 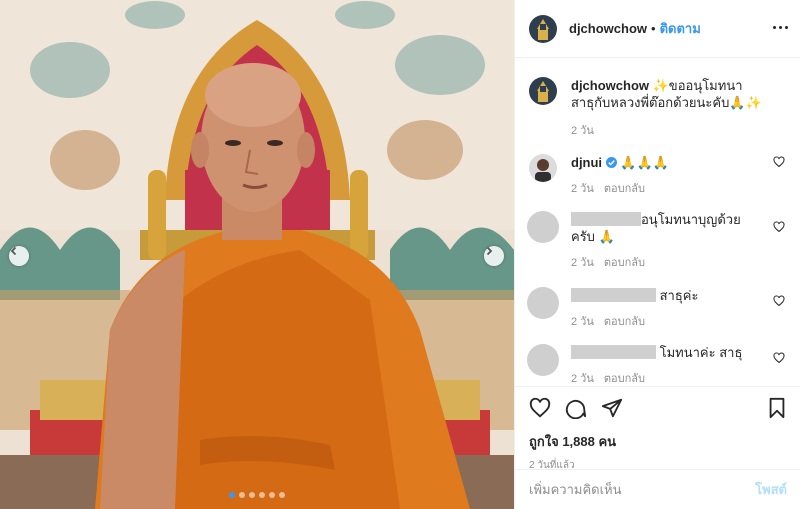 What do you see at coordinates (658, 175) in the screenshot?
I see `comment-item: djnui 🙏🙏🙏 2 วัน ตอบกลับ` at bounding box center [658, 175].